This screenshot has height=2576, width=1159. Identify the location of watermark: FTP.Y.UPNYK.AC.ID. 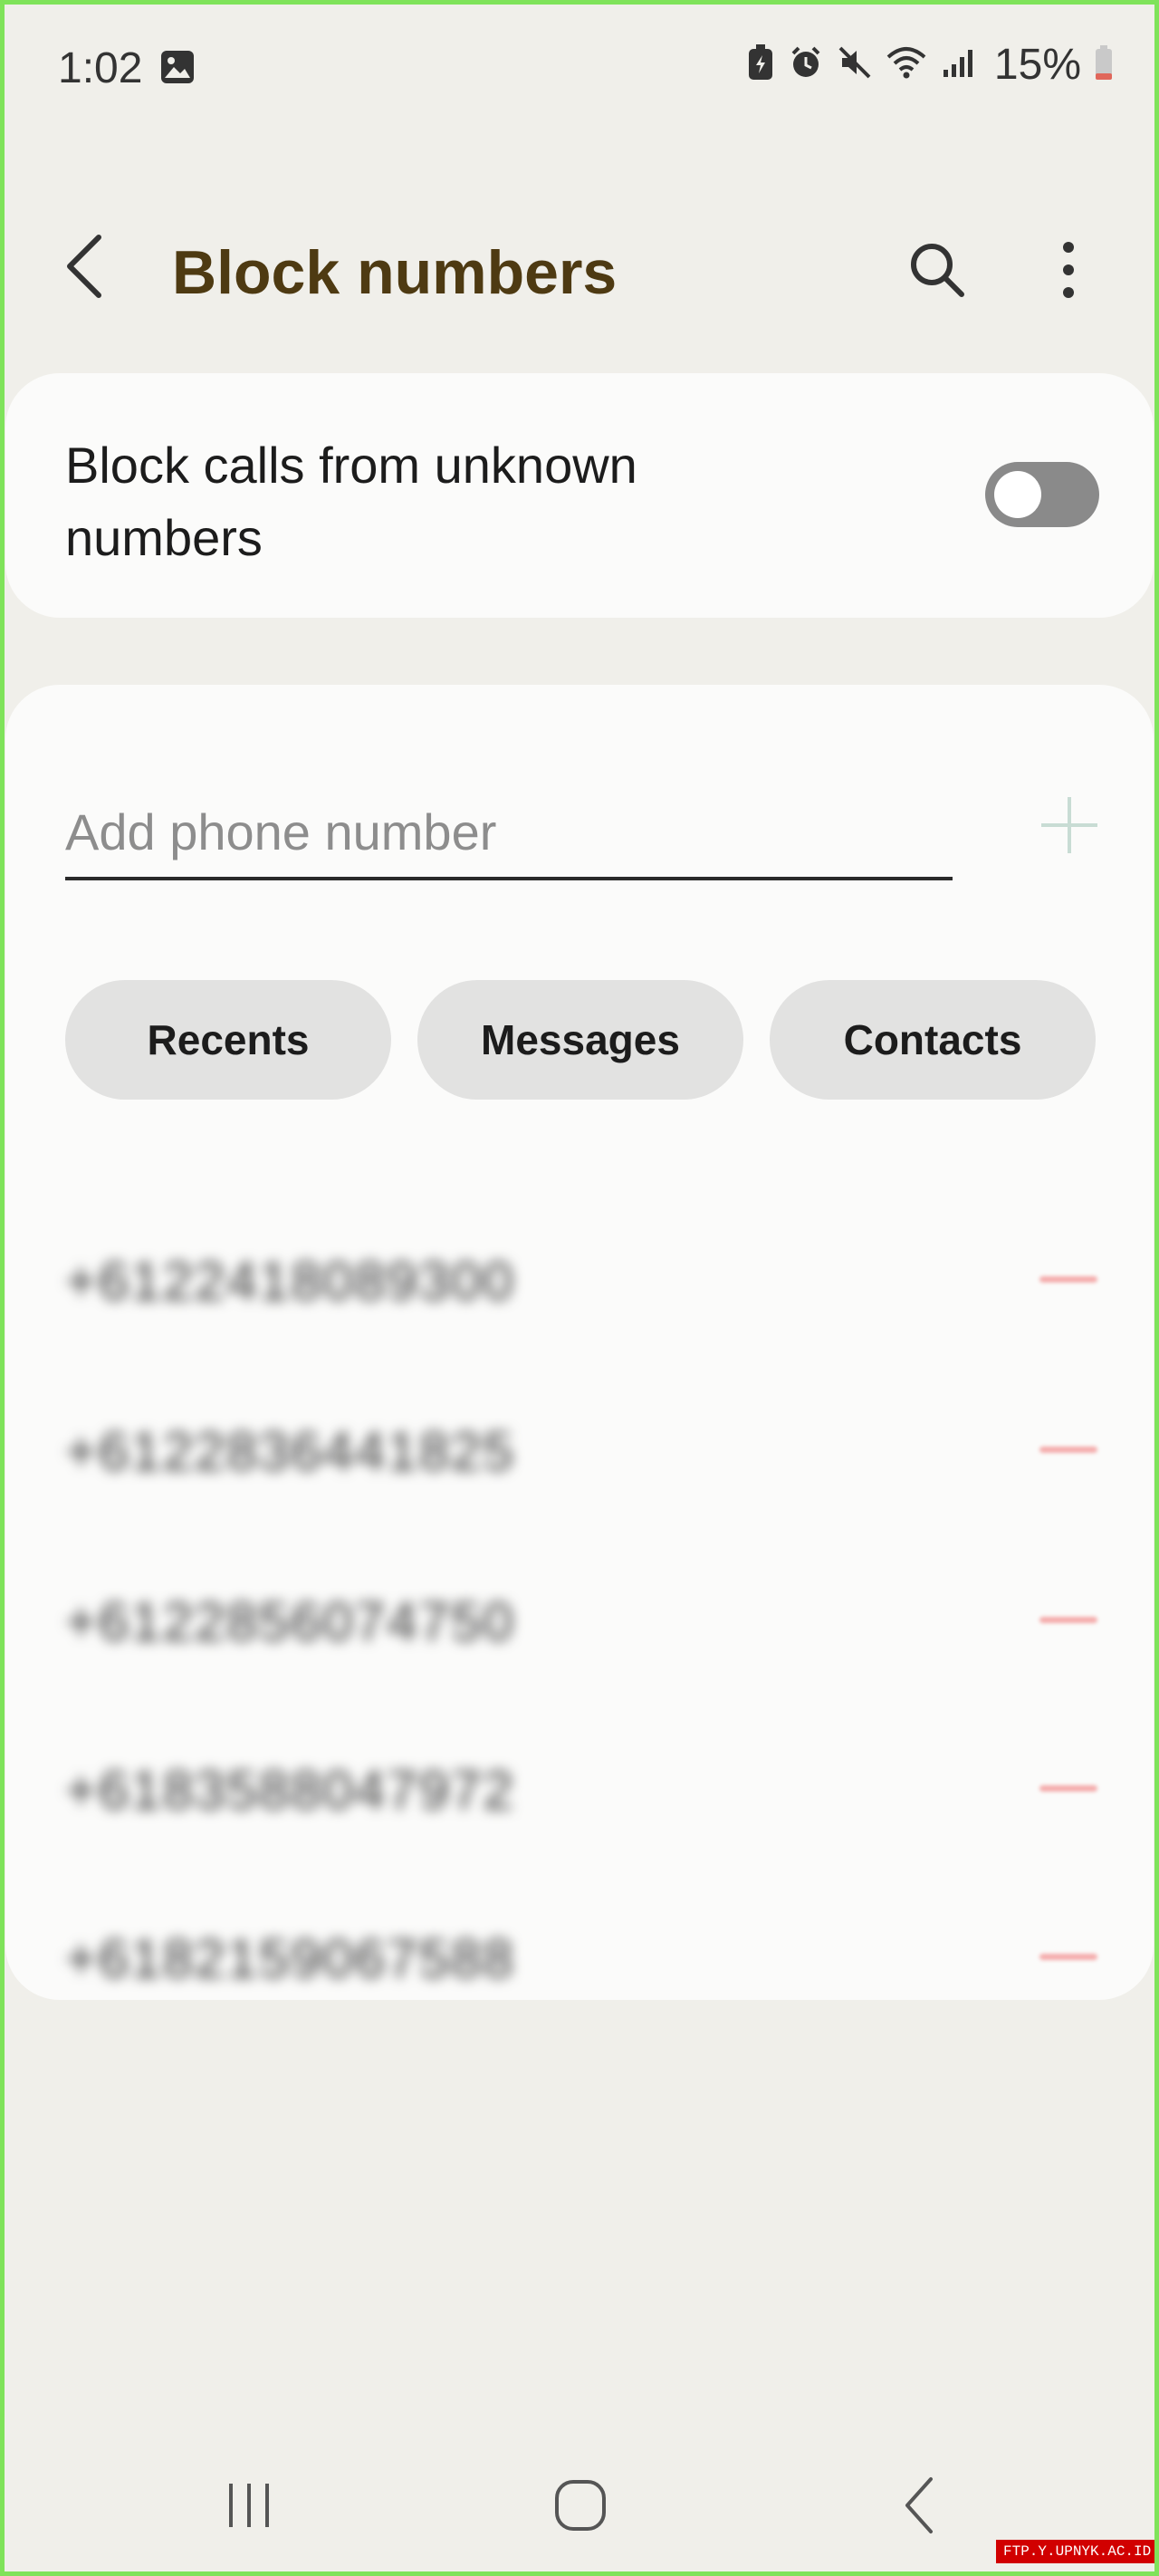
(1077, 2551).